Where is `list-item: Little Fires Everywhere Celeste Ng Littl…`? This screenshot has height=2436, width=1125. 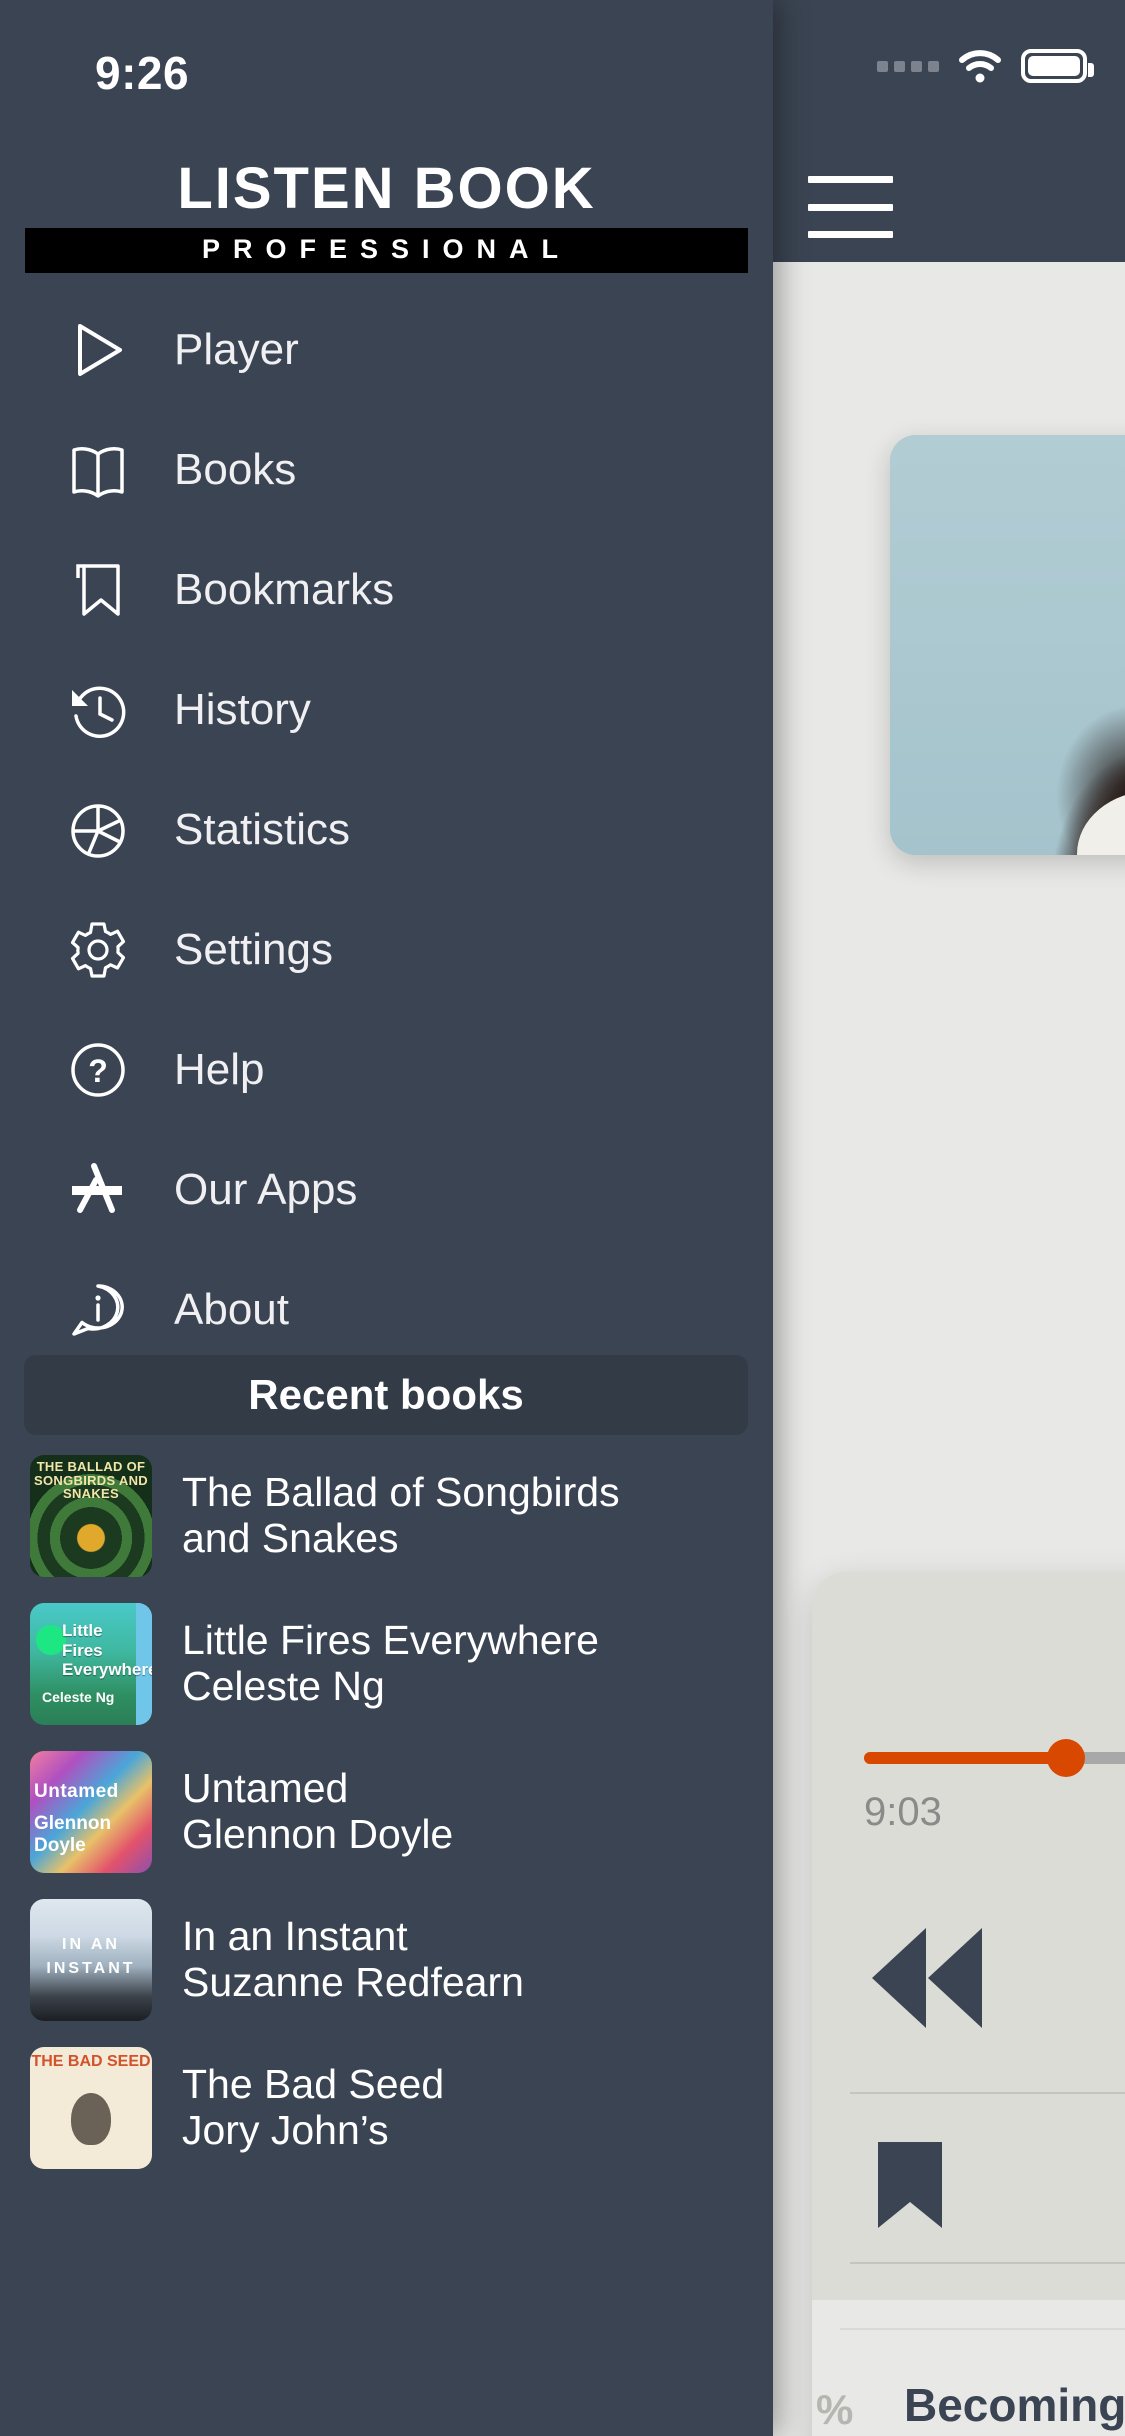
list-item: Little Fires Everywhere Celeste Ng Littl… is located at coordinates (386, 1664).